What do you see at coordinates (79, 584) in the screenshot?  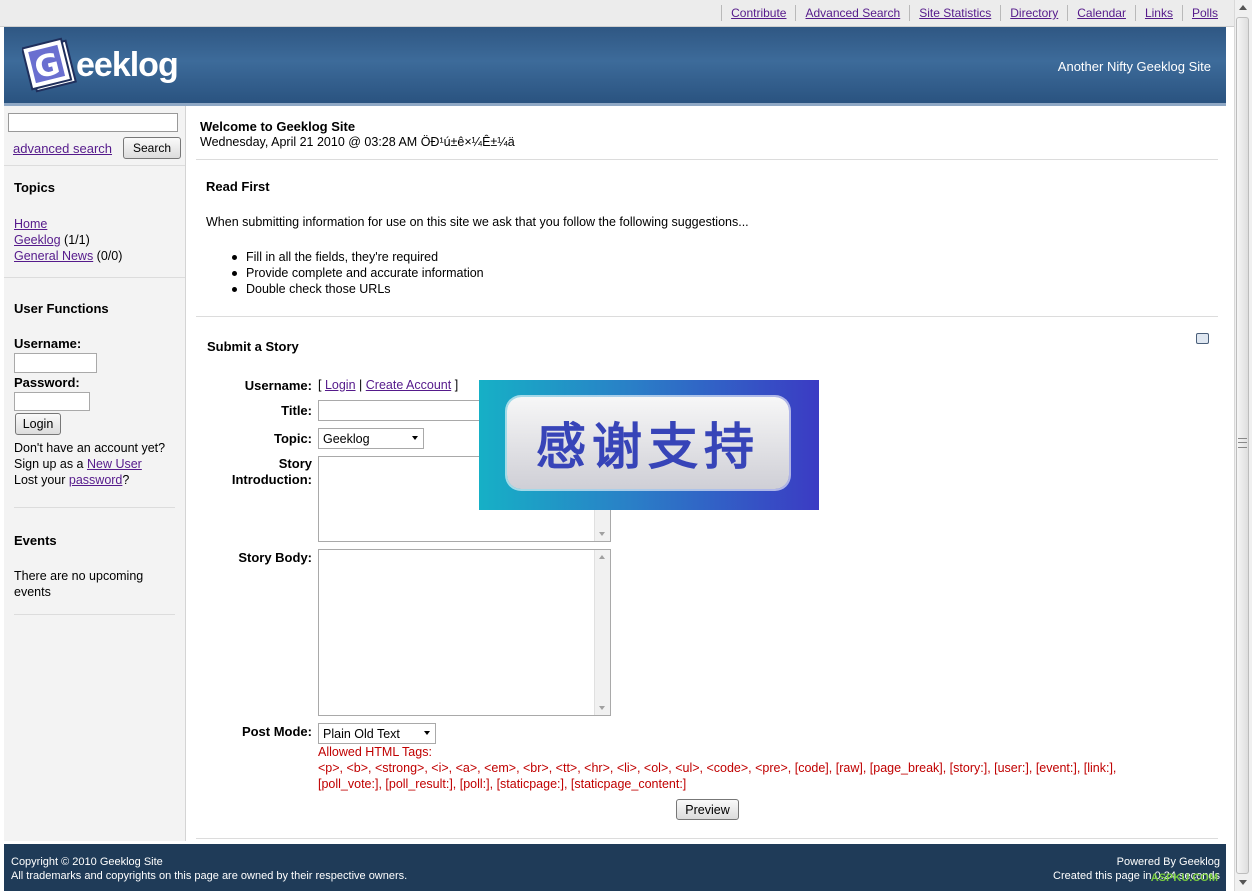 I see `events-text: There are no upcoming events` at bounding box center [79, 584].